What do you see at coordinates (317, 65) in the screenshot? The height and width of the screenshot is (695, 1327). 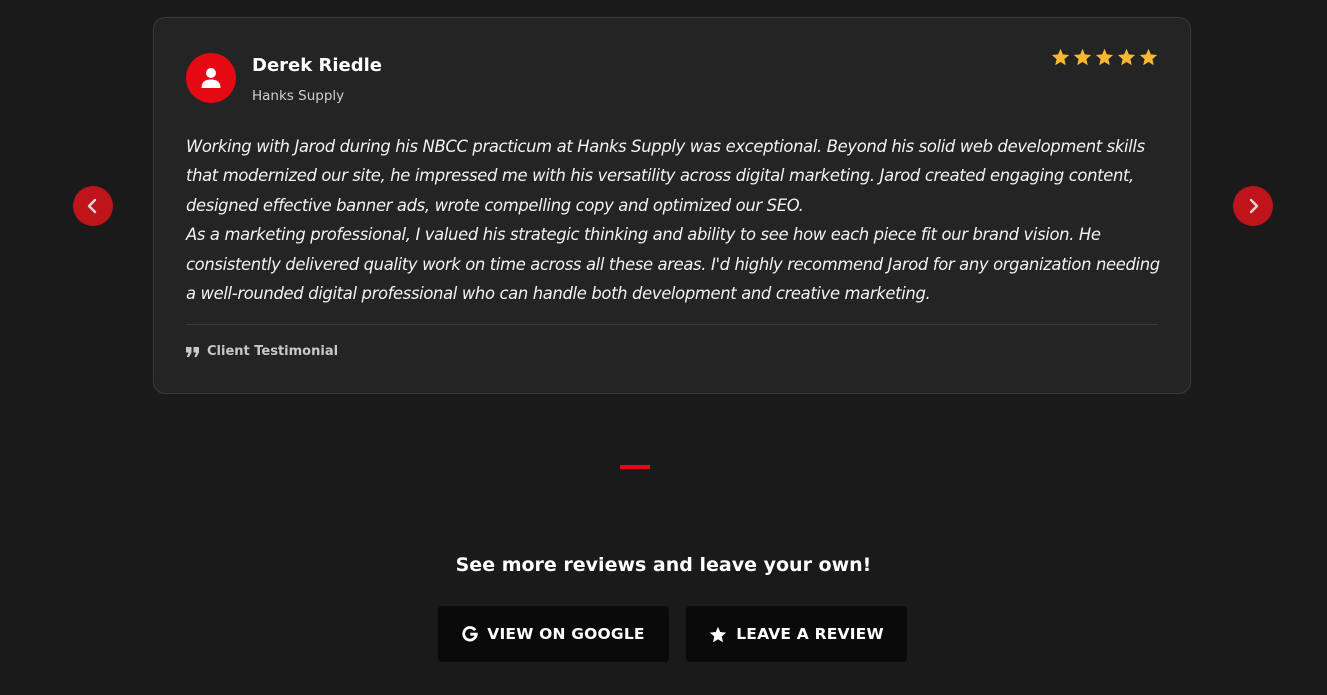 I see `reviewer-name: Derek Riedle` at bounding box center [317, 65].